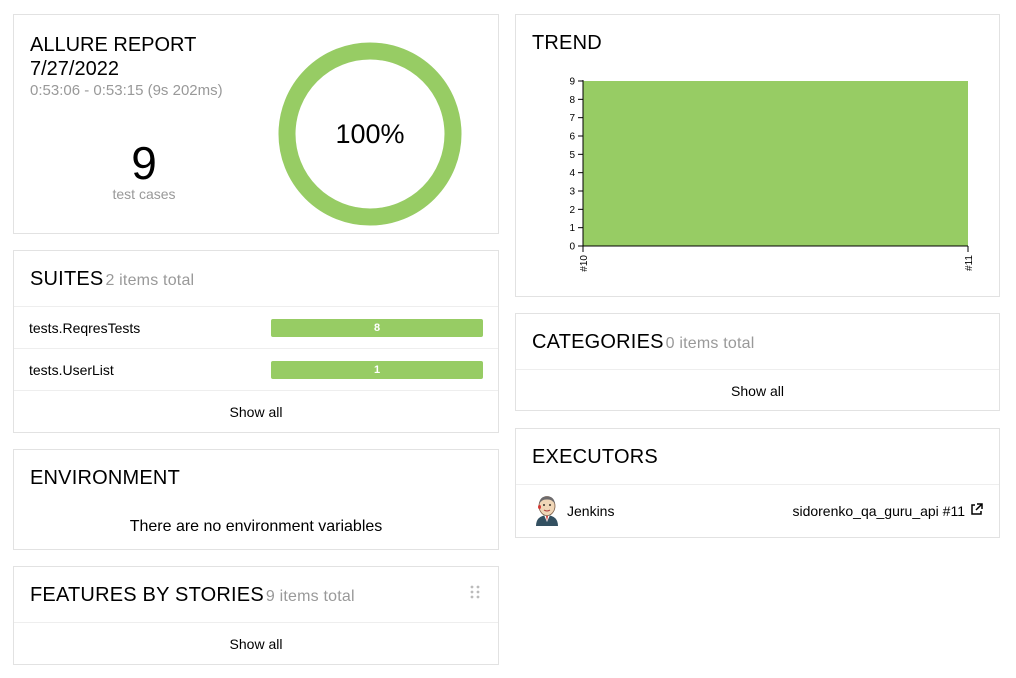 This screenshot has height=678, width=1016. What do you see at coordinates (256, 526) in the screenshot?
I see `environment-empty-message: There are no environment variables` at bounding box center [256, 526].